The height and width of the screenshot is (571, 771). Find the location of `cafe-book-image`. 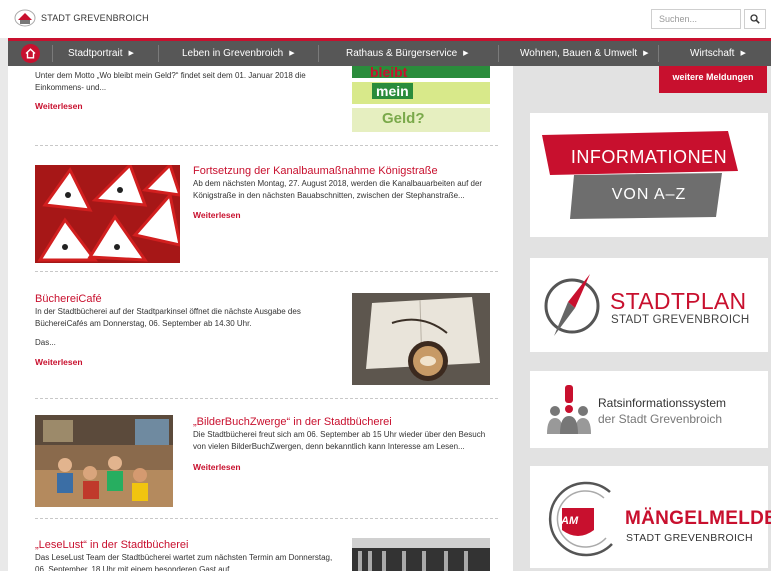

cafe-book-image is located at coordinates (421, 339).